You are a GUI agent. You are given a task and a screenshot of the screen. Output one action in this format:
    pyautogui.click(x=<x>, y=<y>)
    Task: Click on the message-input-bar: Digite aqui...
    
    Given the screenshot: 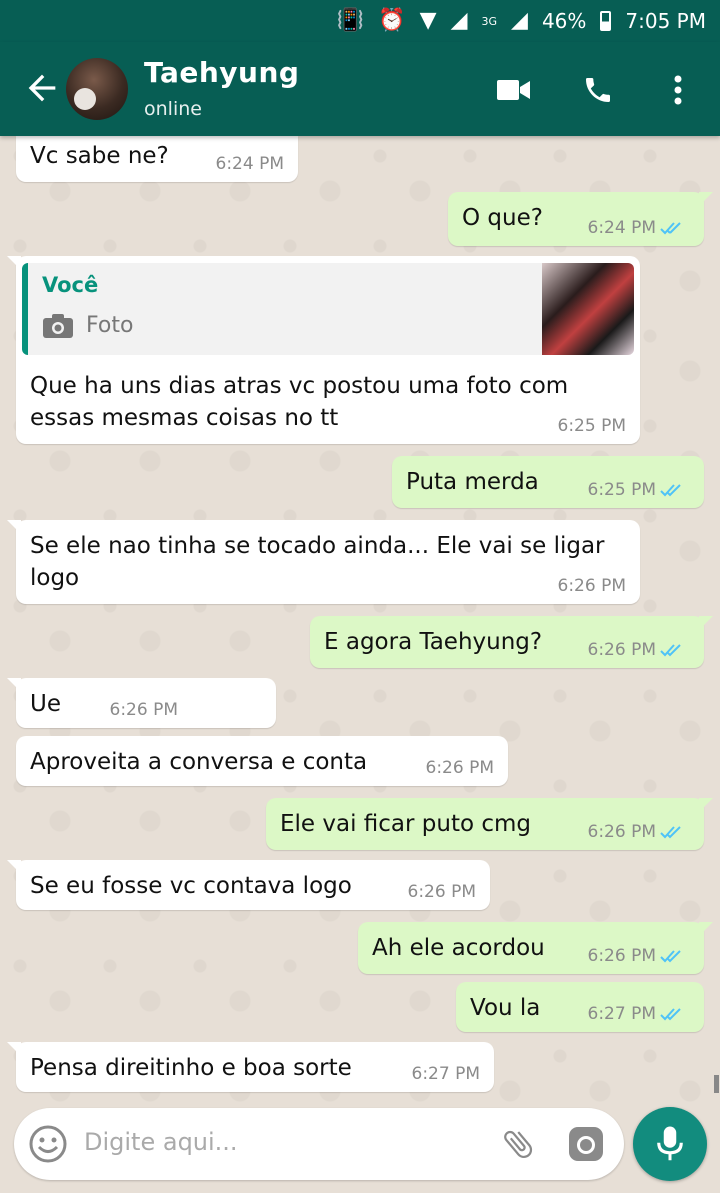 What is the action you would take?
    pyautogui.click(x=319, y=1144)
    